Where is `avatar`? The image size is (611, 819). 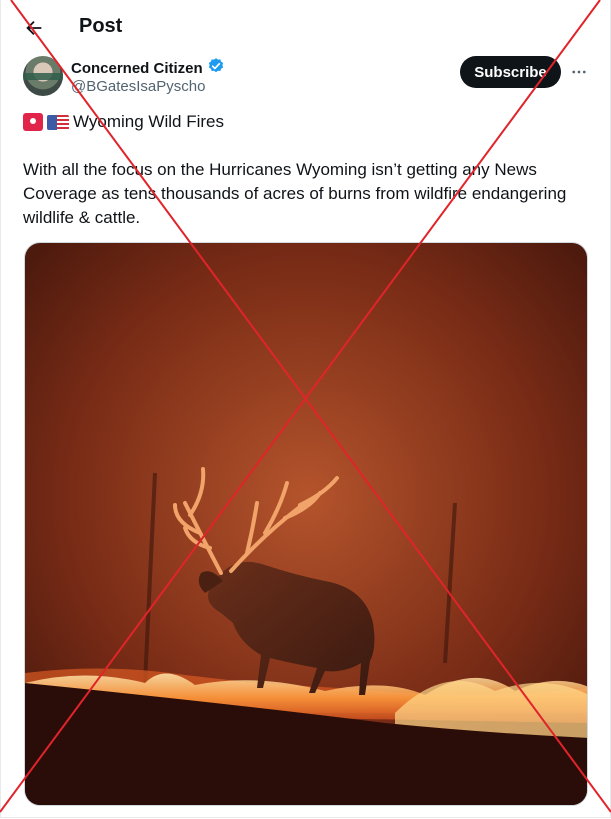
avatar is located at coordinates (43, 76).